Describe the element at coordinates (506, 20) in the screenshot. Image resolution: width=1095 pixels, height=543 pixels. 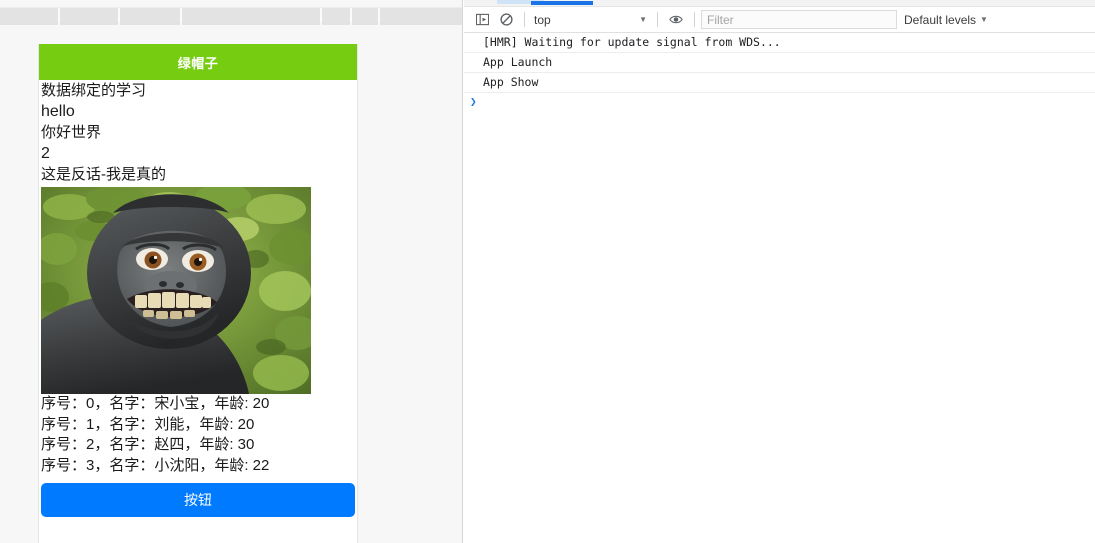
I see `clear-console-icon` at that location.